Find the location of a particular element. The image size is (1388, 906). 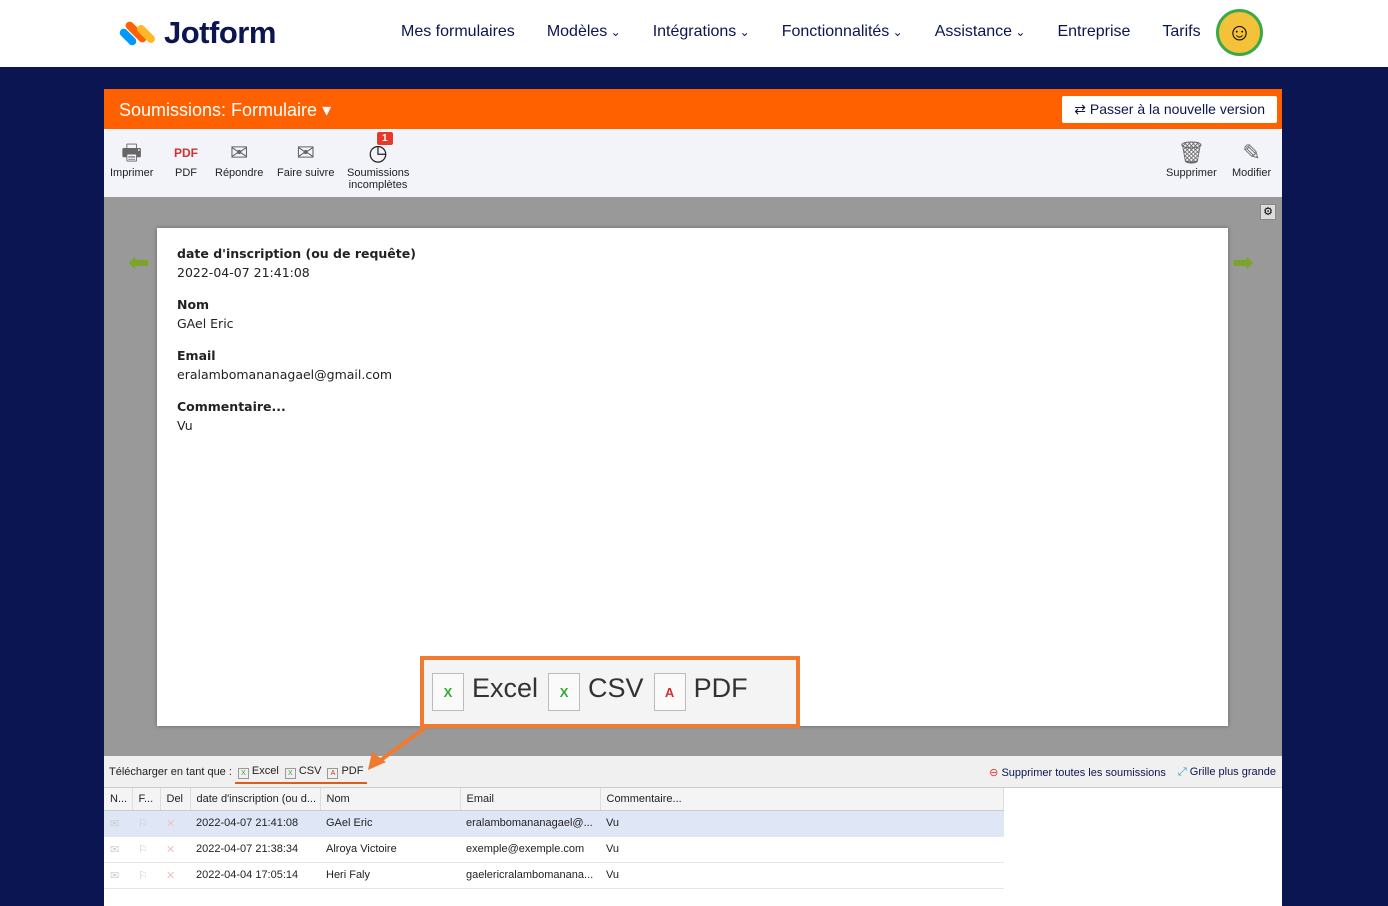

nav-support: Assistance is located at coordinates (980, 32).